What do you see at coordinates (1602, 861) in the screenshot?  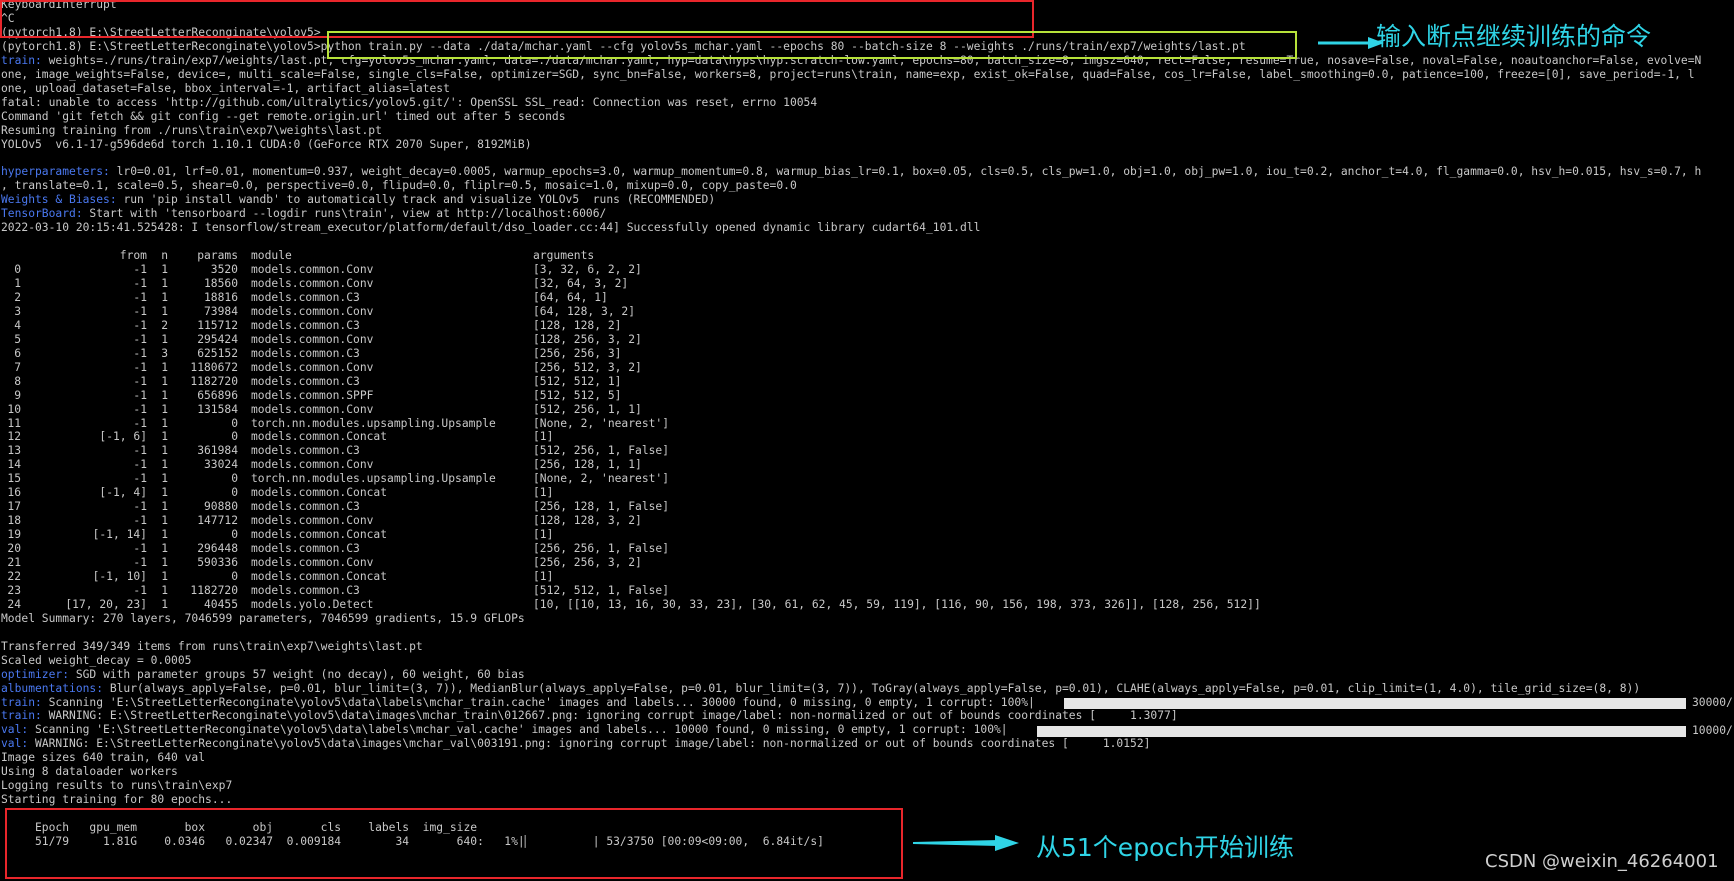 I see `csdn-watermark: CSDN @weixin_46264001` at bounding box center [1602, 861].